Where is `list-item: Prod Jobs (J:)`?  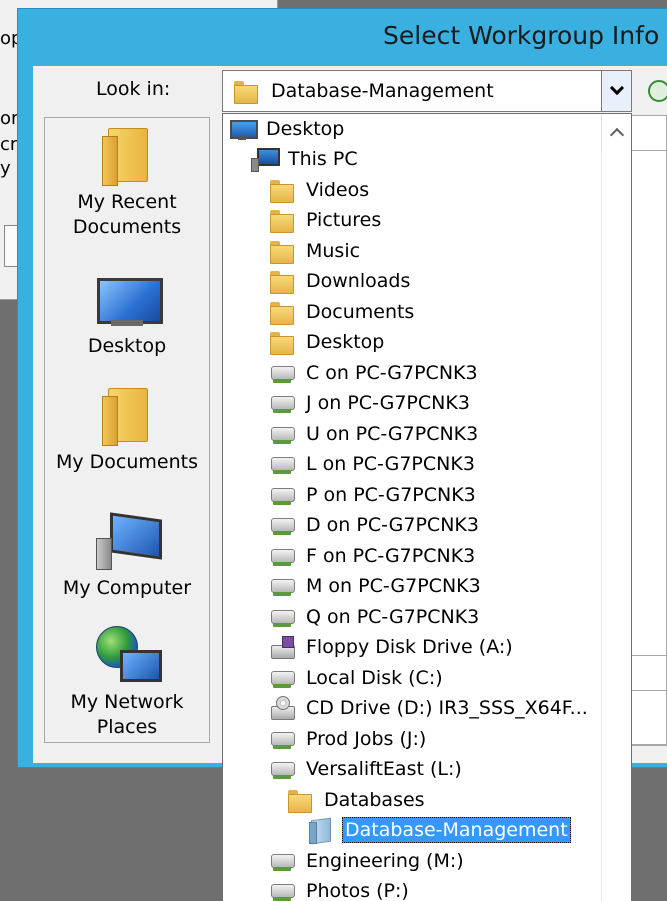 list-item: Prod Jobs (J:) is located at coordinates (348, 739).